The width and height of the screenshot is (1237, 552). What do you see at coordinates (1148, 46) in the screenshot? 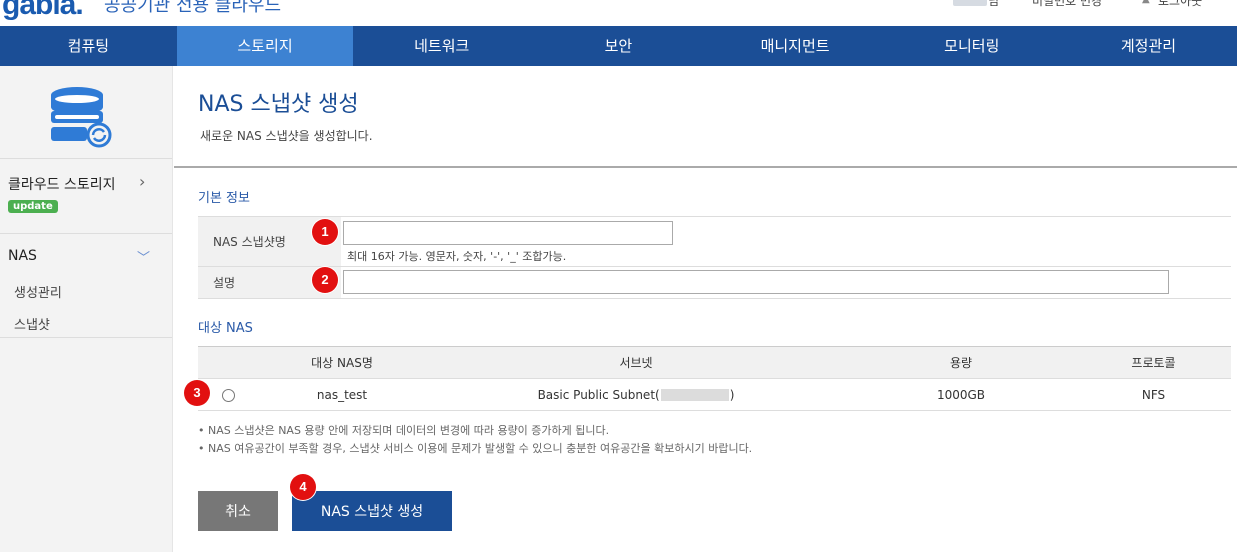
I see `gnb-account: 계정관리` at bounding box center [1148, 46].